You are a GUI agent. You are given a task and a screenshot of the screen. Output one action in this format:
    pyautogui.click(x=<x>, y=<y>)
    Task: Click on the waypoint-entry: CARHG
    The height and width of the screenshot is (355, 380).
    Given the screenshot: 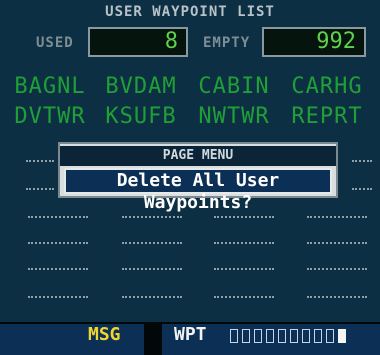 What is the action you would take?
    pyautogui.click(x=327, y=86)
    